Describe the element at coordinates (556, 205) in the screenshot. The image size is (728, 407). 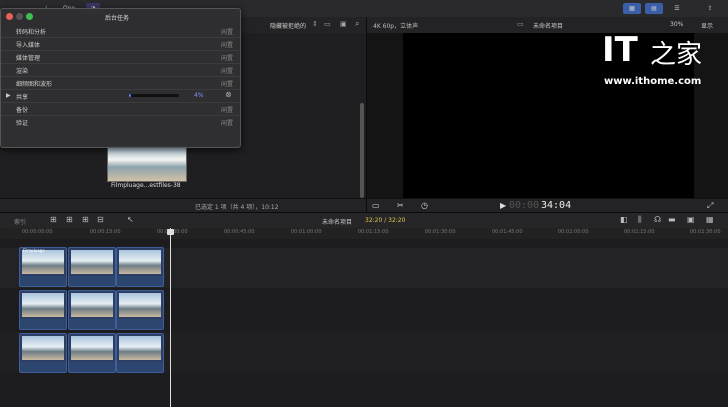
I see `timecode-display: 34:04` at that location.